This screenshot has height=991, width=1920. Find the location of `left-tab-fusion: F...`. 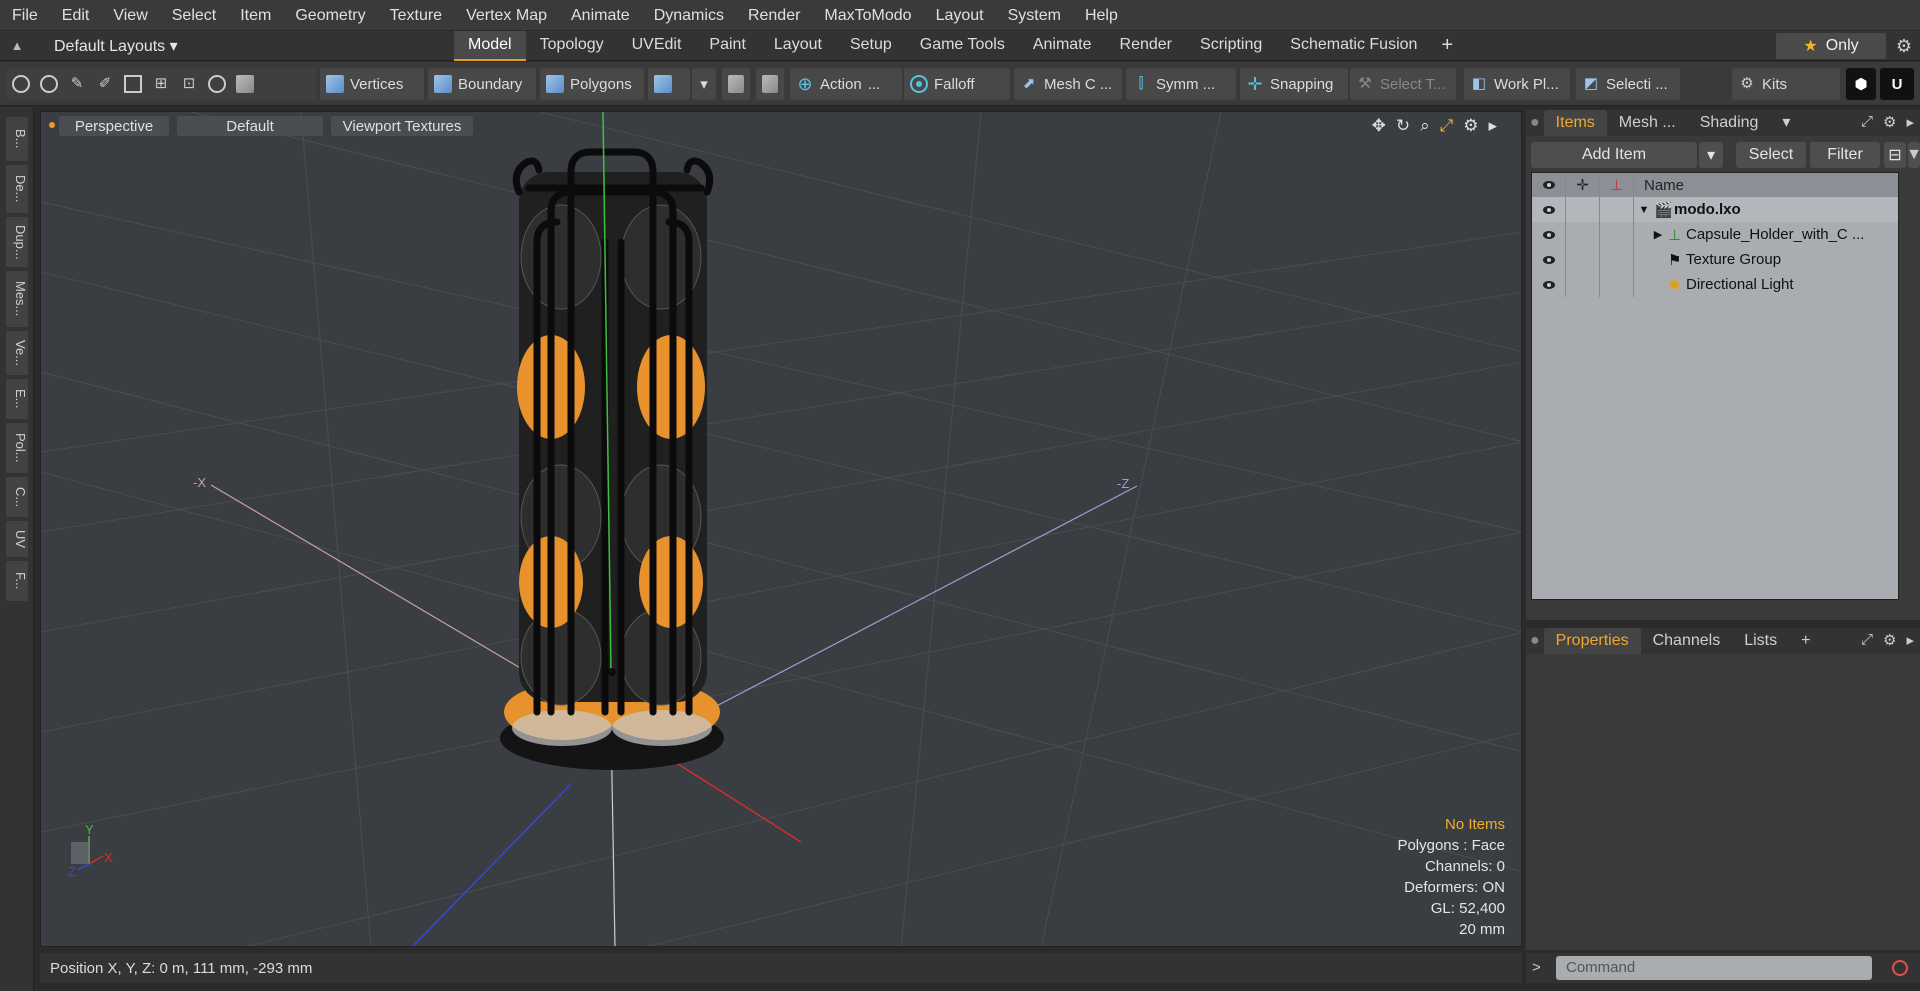

left-tab-fusion: F... is located at coordinates (17, 581).